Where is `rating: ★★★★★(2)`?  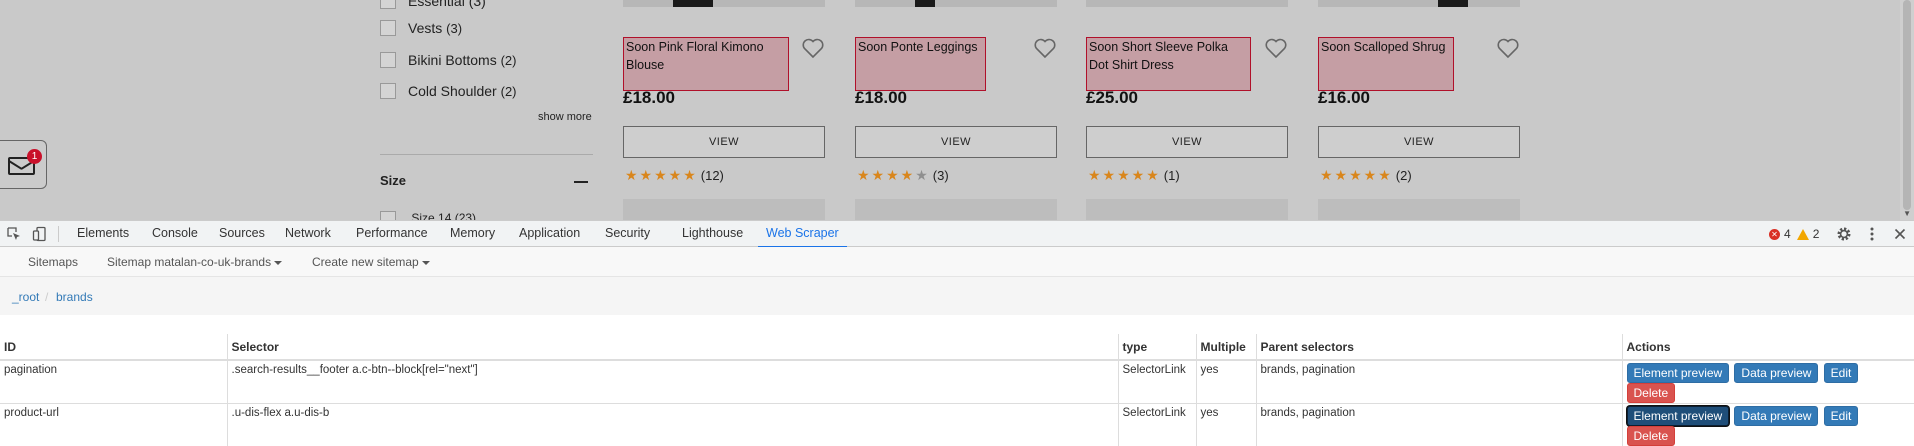
rating: ★★★★★(2) is located at coordinates (1366, 175).